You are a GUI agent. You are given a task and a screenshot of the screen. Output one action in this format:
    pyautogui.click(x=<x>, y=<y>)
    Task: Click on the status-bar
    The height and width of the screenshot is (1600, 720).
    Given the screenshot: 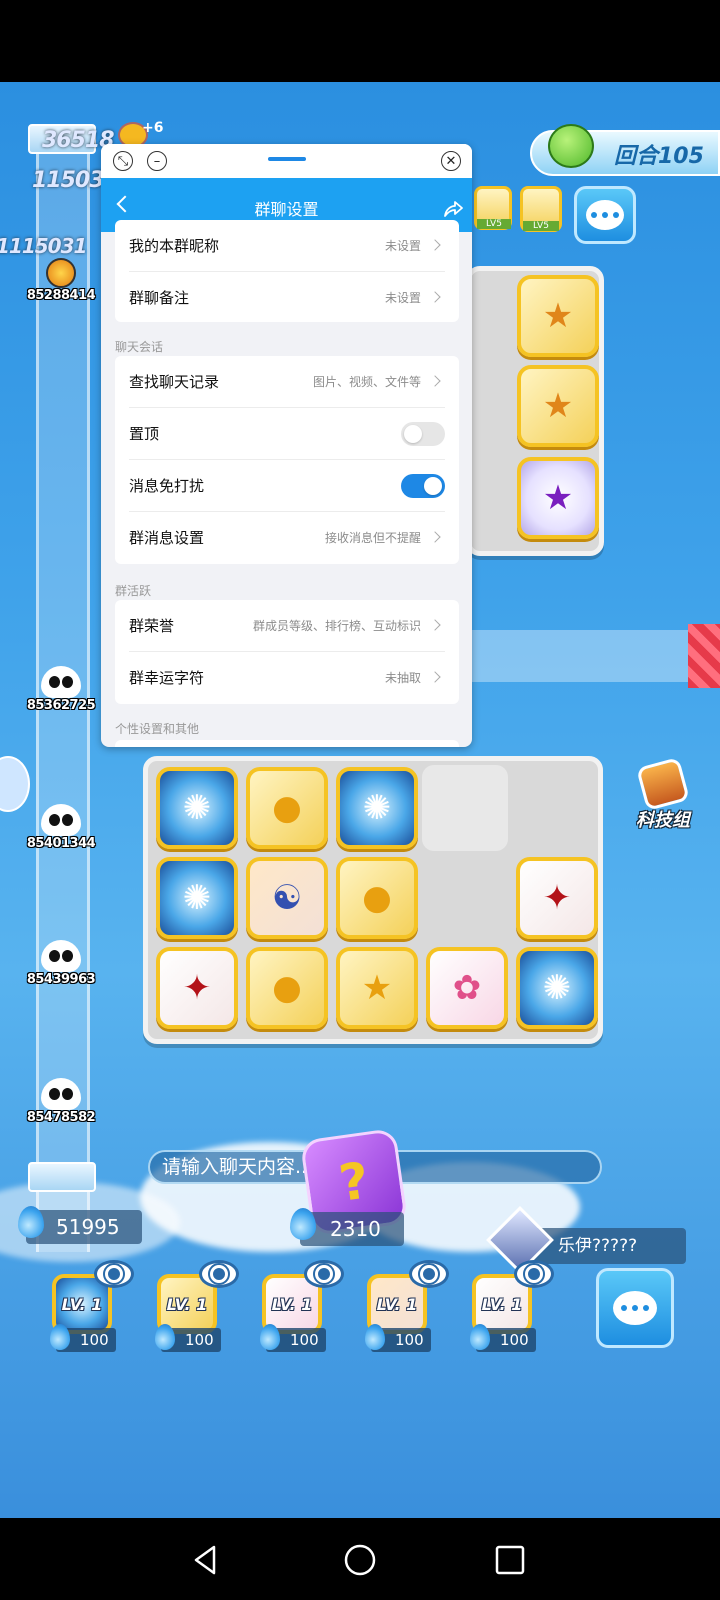 What is the action you would take?
    pyautogui.click(x=360, y=41)
    